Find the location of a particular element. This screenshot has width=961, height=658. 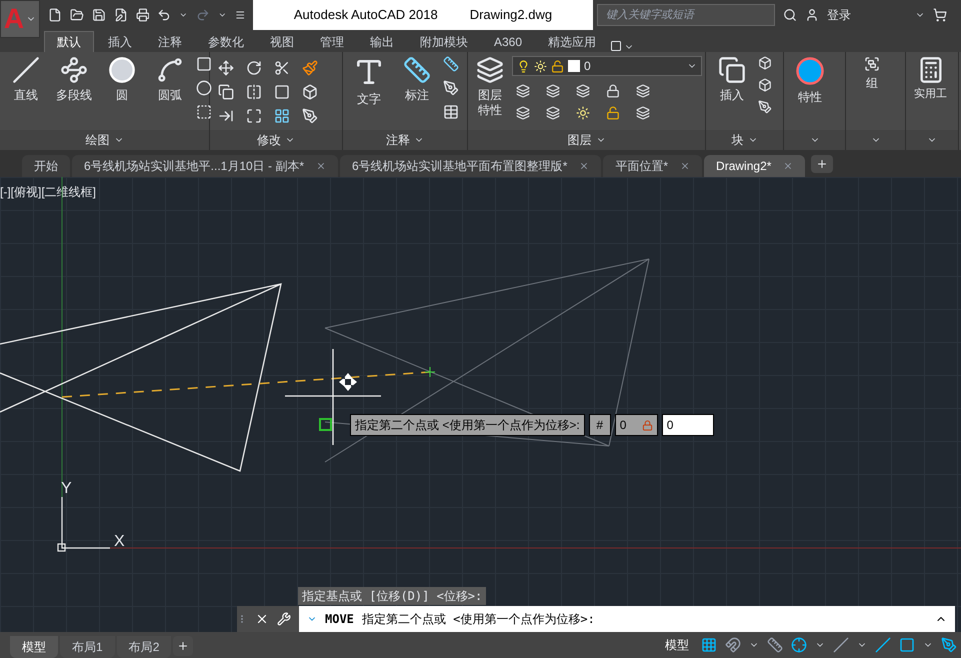

ribbon-tab: 输出 is located at coordinates (382, 41).